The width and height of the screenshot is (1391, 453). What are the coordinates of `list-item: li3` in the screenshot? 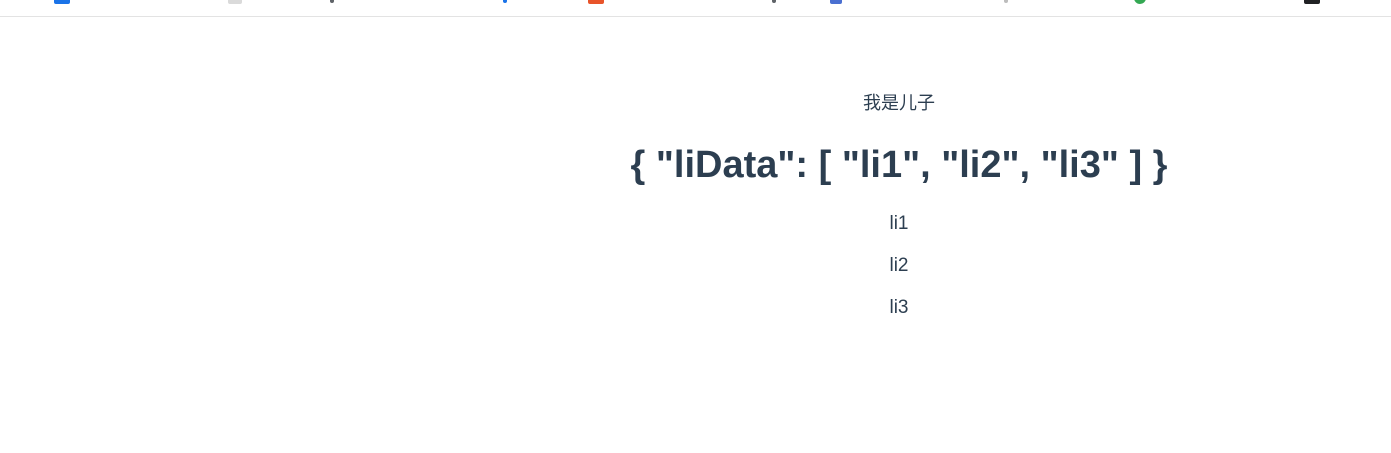 It's located at (899, 307).